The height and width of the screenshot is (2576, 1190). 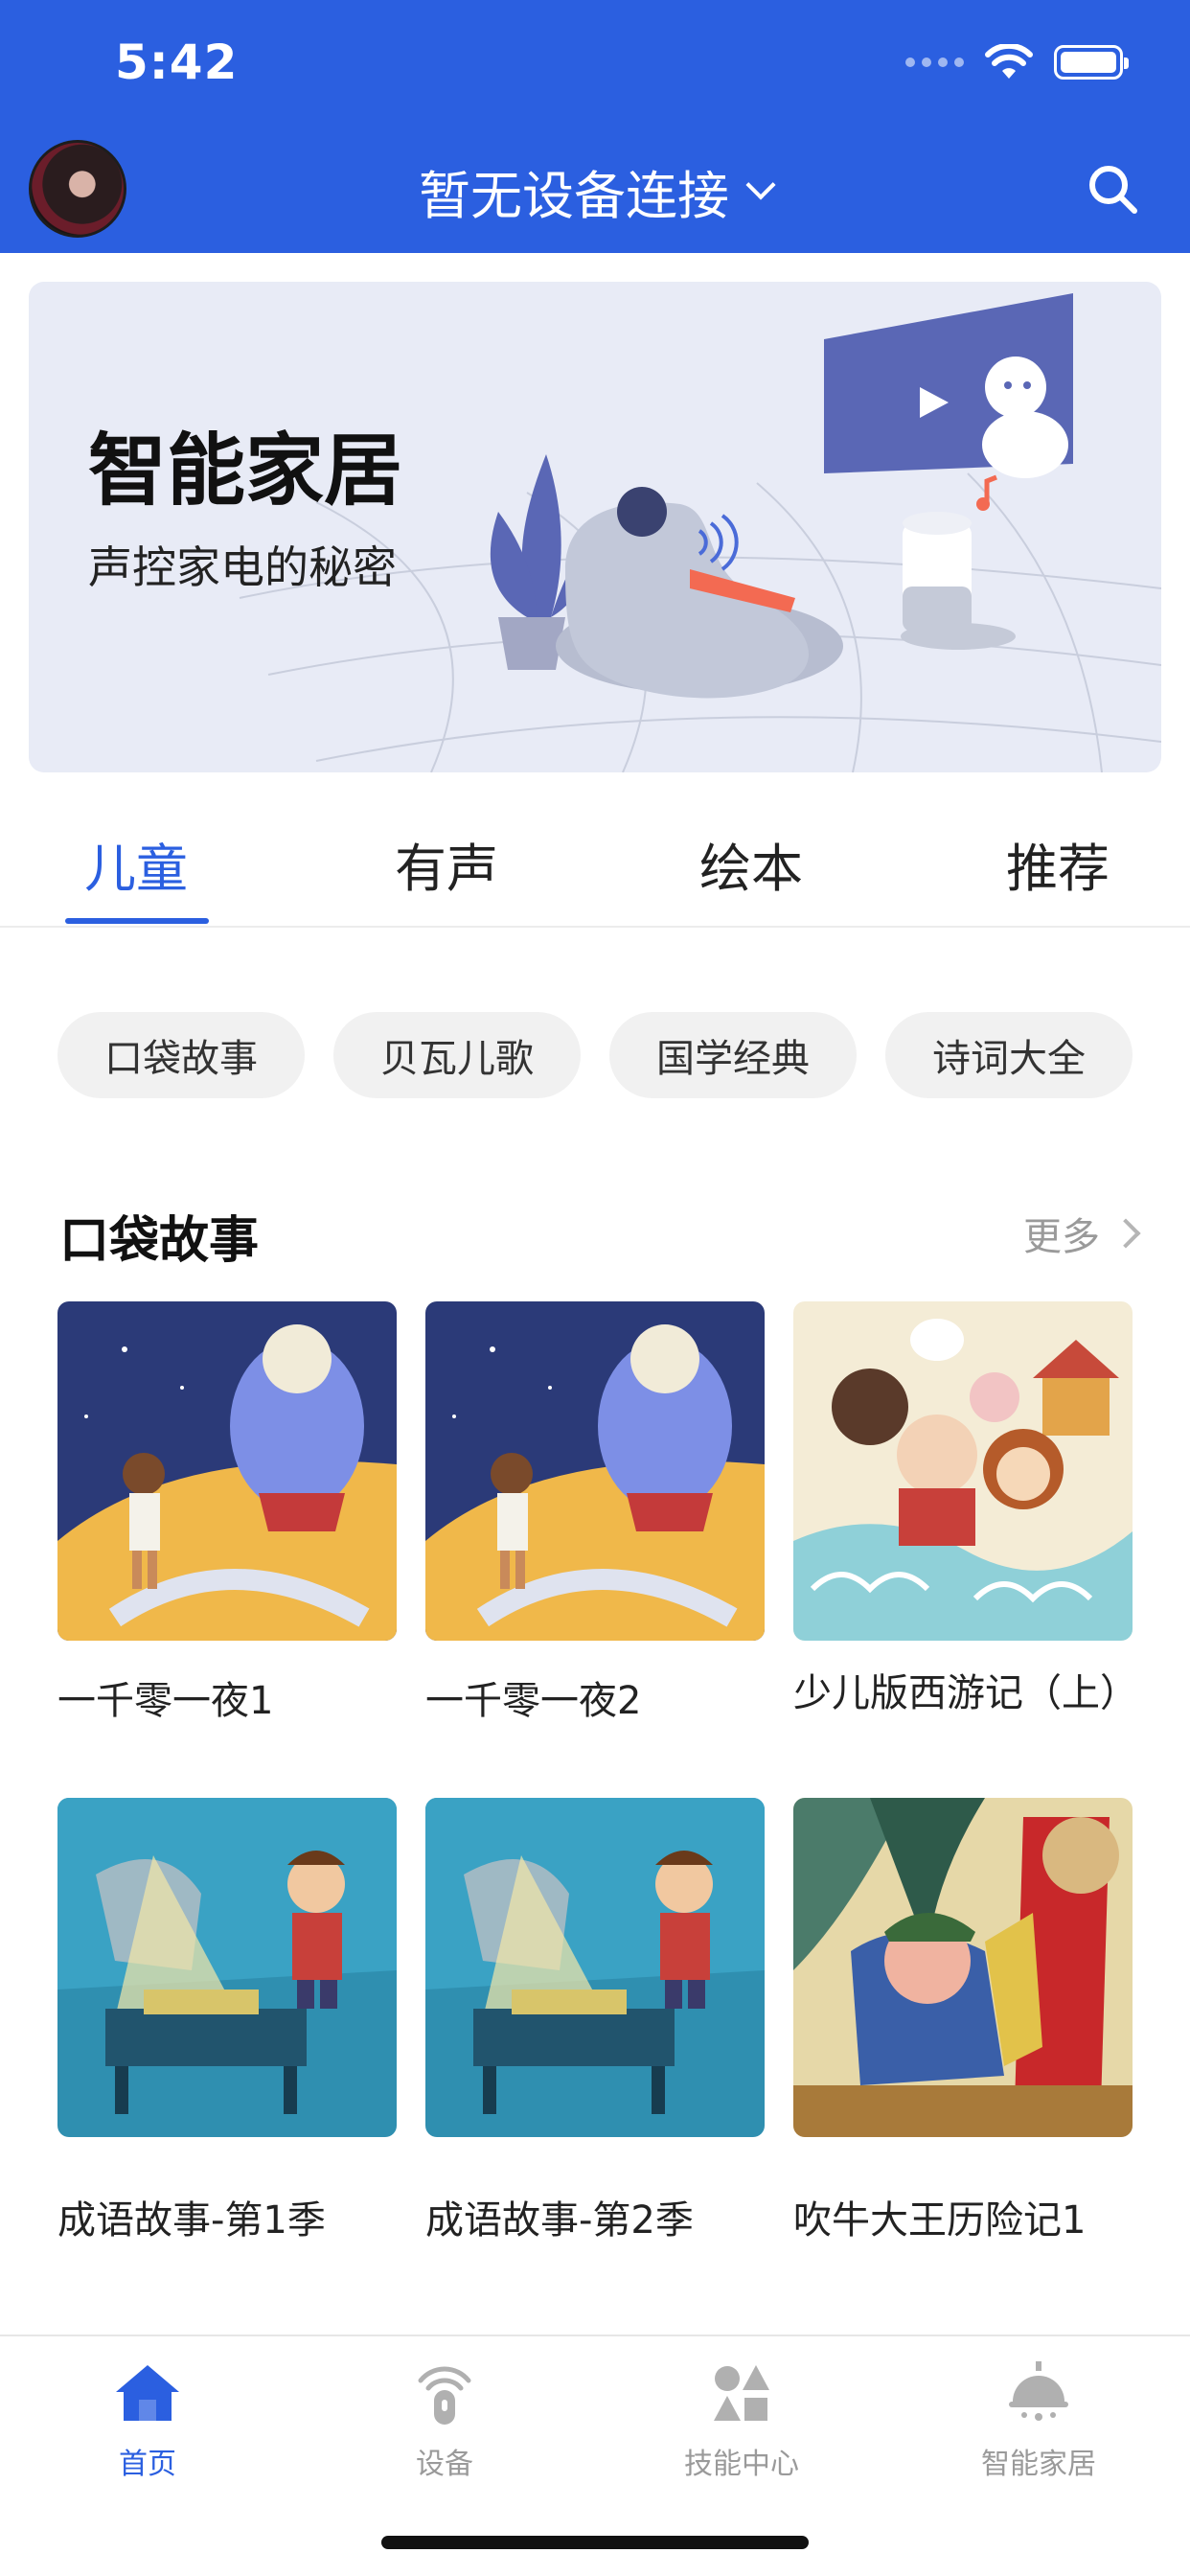 What do you see at coordinates (1058, 864) in the screenshot?
I see `tab-recommended: 推荐` at bounding box center [1058, 864].